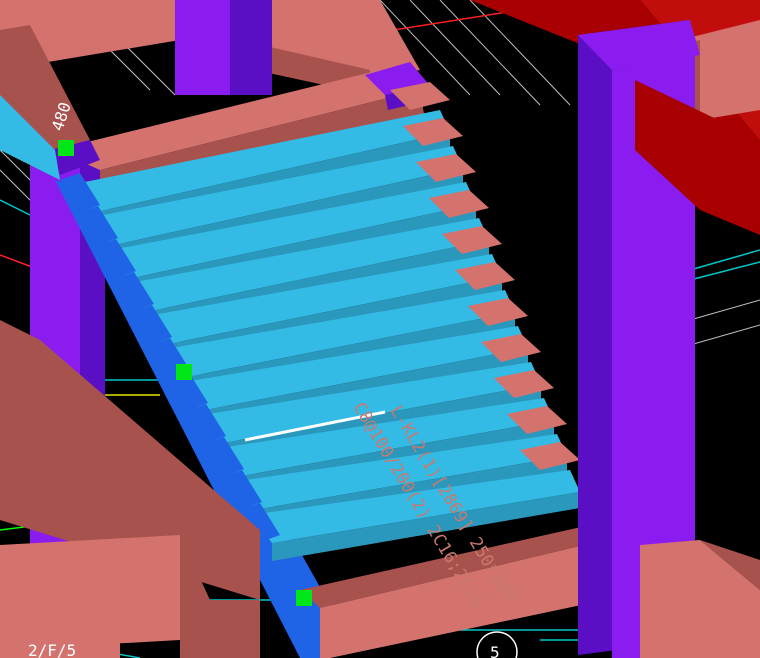 This screenshot has height=658, width=760. I want to click on axis-bubble-5: 5, so click(497, 644).